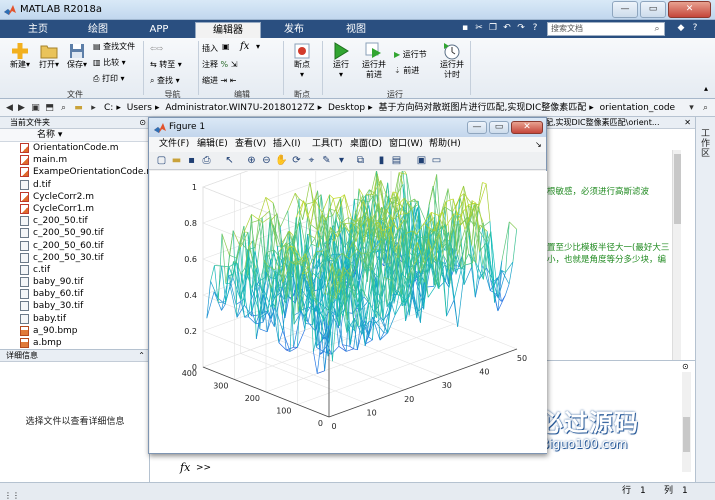 The image size is (715, 500). Describe the element at coordinates (657, 29) in the screenshot. I see `search-icon: ⌕` at that location.